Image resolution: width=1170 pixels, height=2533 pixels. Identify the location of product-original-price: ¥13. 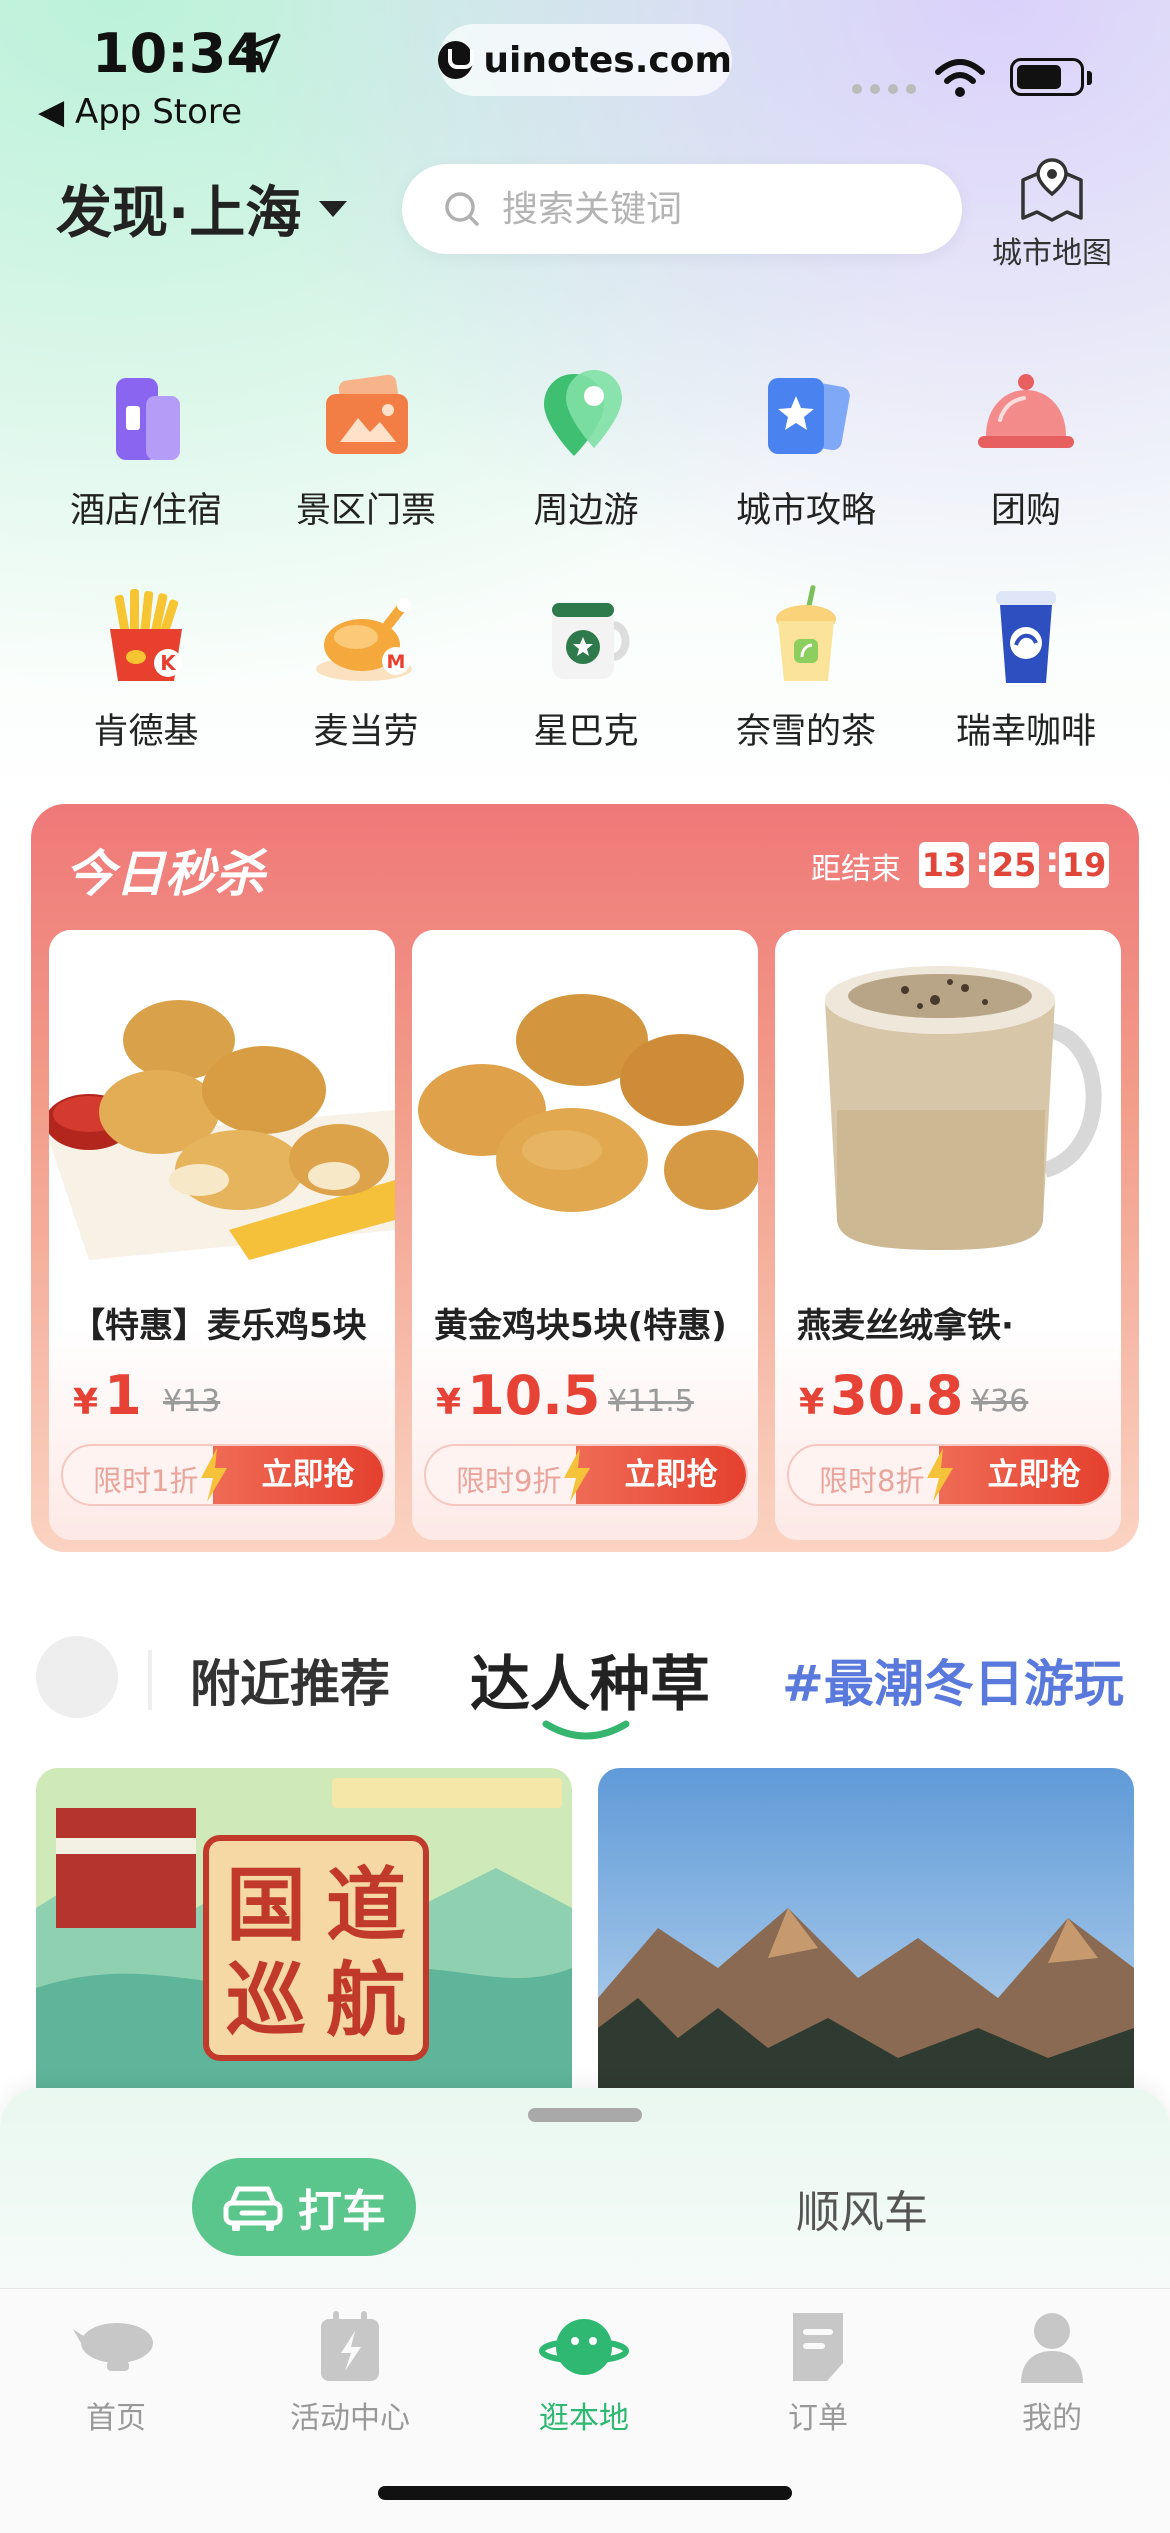
(192, 1401).